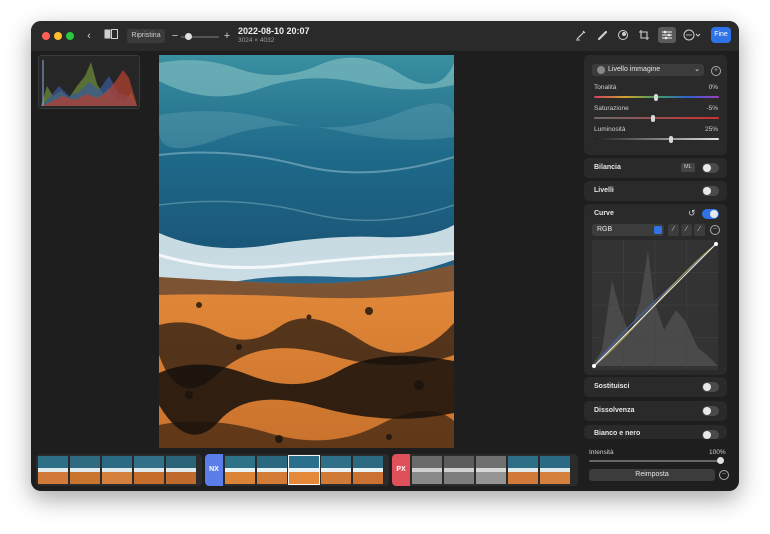 This screenshot has width=770, height=534. I want to click on reset-button: Ripristina, so click(146, 36).